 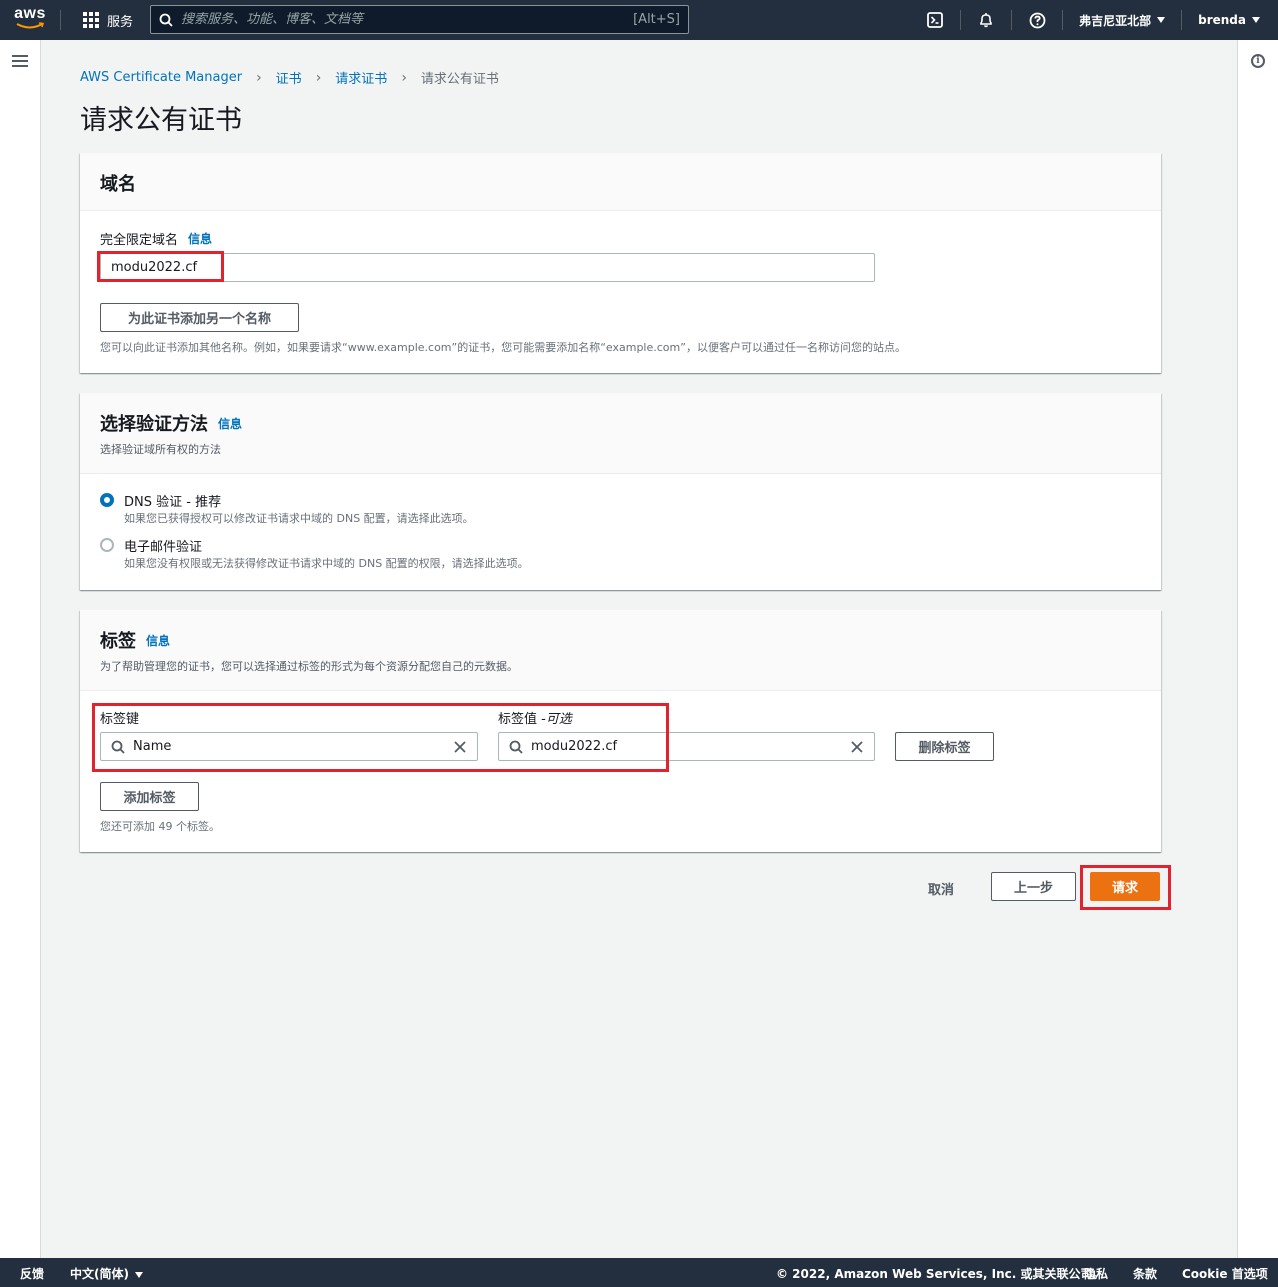 What do you see at coordinates (163, 545) in the screenshot?
I see `email-validation-label: 电子邮件验证` at bounding box center [163, 545].